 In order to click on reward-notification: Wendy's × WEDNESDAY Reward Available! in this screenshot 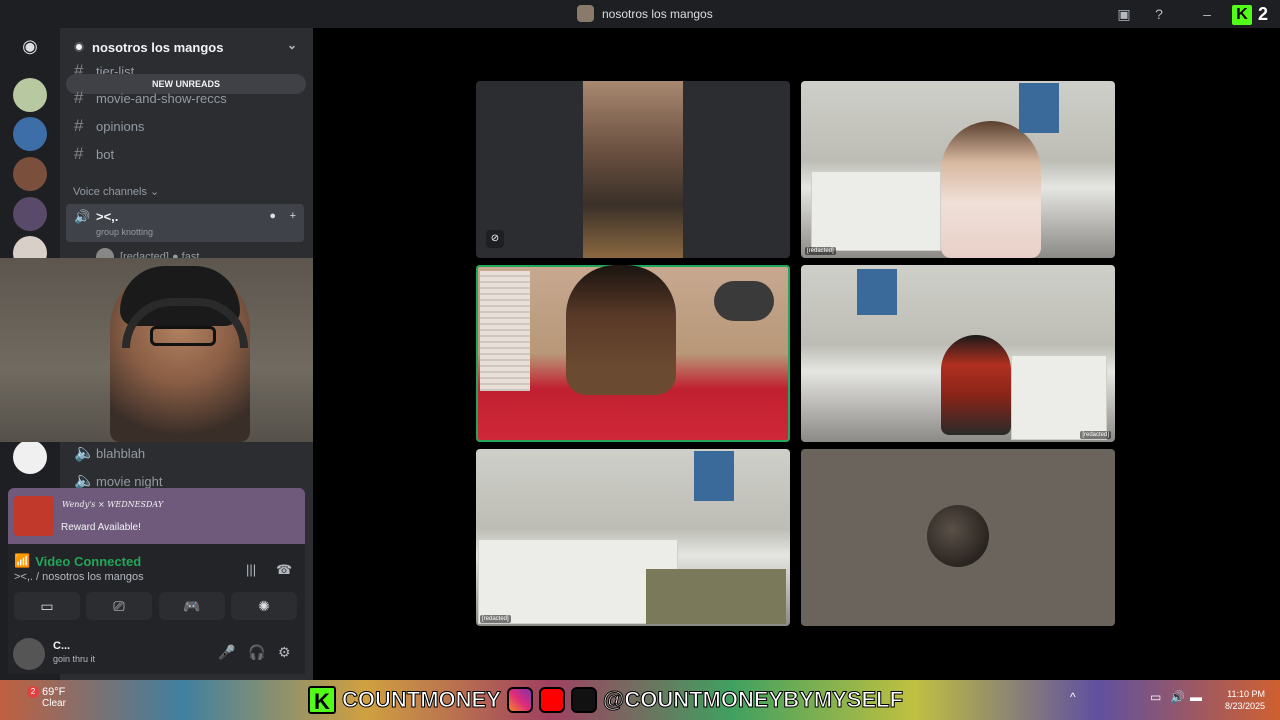, I will do `click(156, 516)`.